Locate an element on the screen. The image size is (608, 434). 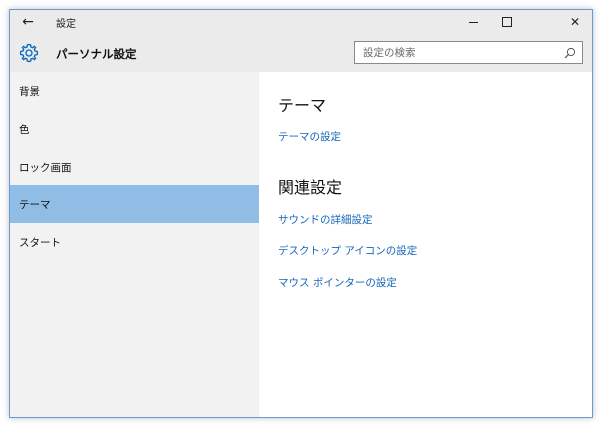
minimize-button is located at coordinates (473, 22).